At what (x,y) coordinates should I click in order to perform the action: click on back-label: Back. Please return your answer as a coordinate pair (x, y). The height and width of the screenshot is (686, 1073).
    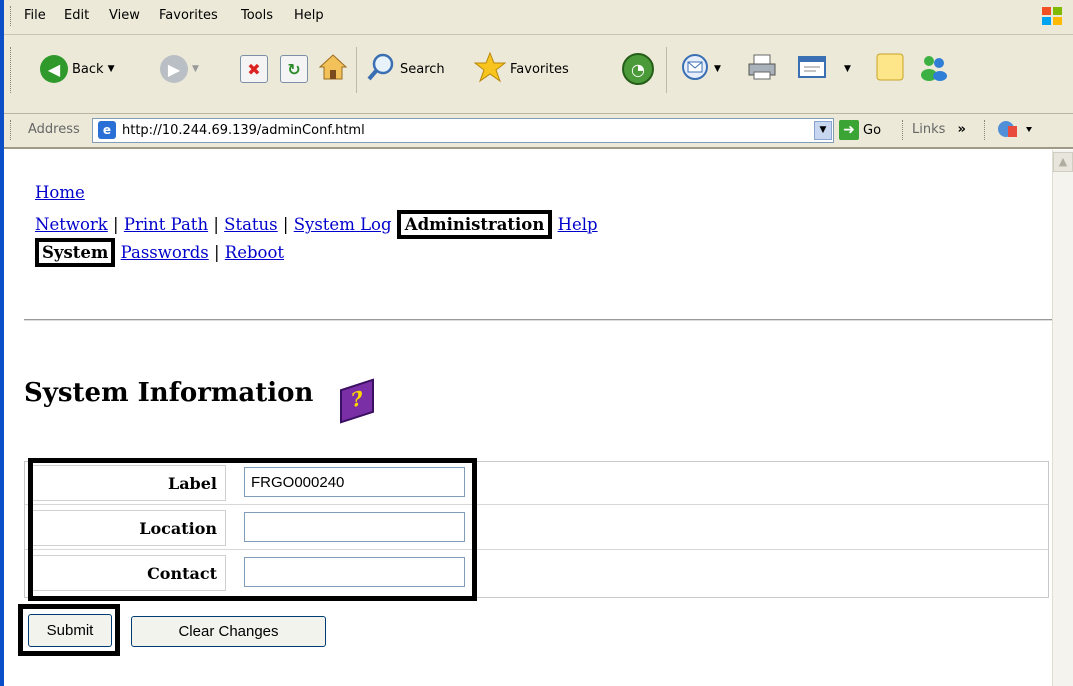
    Looking at the image, I should click on (88, 69).